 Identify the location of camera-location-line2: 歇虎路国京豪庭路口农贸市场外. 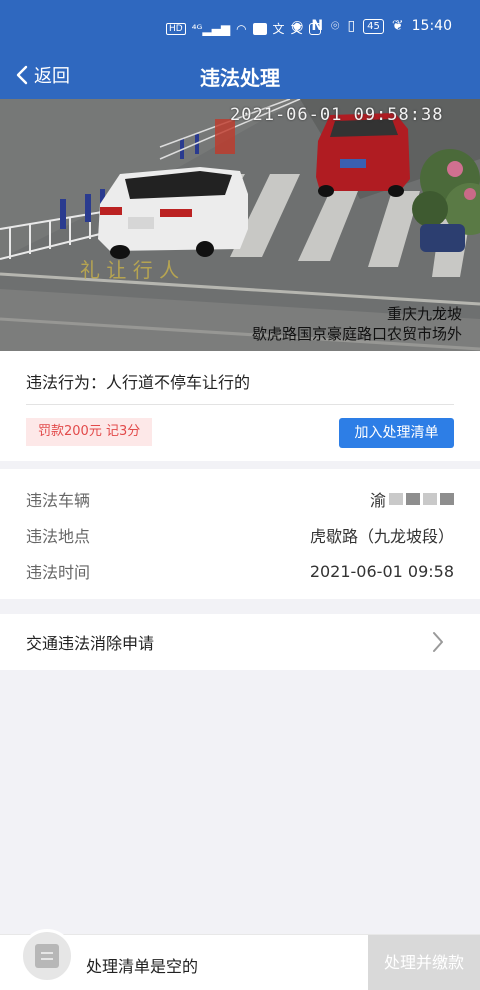
(356, 334).